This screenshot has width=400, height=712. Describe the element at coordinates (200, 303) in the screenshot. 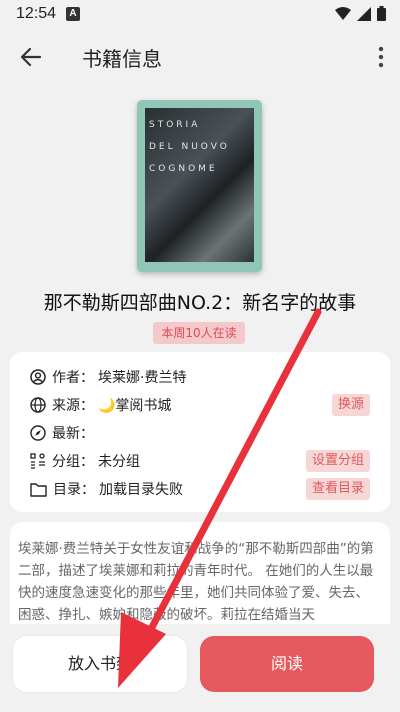

I see `book-title: 那不勒斯四部曲NO.2：新名字的故事` at that location.